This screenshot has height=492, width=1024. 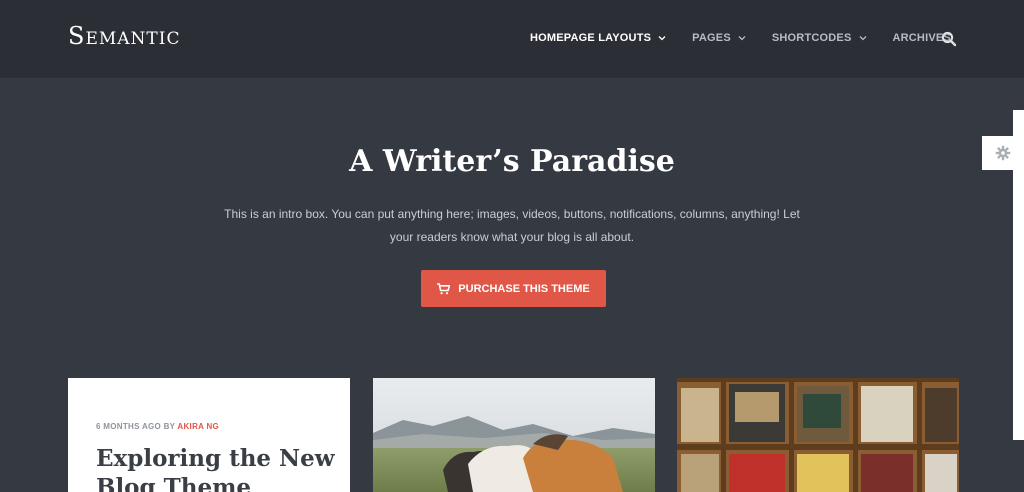 What do you see at coordinates (811, 38) in the screenshot?
I see `nav-item-label: SHORTCODES` at bounding box center [811, 38].